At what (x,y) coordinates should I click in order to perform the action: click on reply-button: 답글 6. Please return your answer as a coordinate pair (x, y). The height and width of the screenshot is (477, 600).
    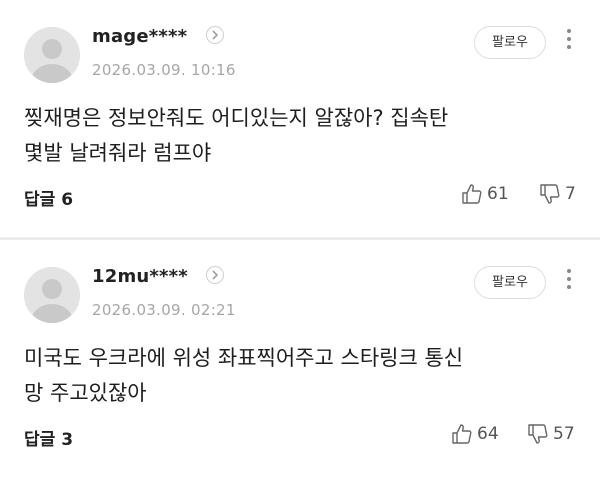
    Looking at the image, I should click on (48, 197).